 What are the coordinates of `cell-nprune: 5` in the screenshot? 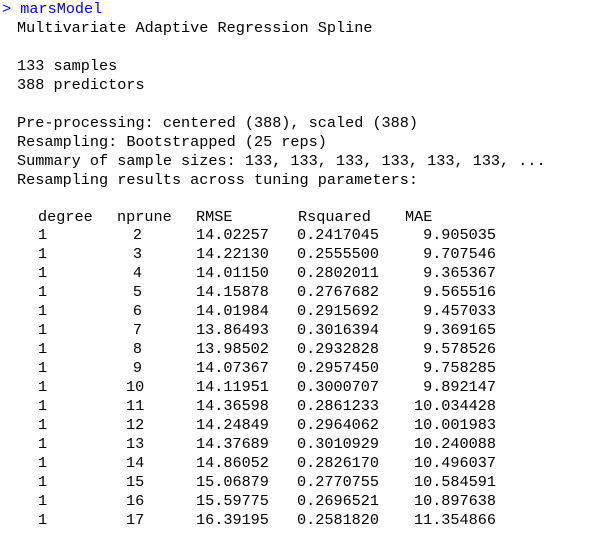 It's located at (137, 292).